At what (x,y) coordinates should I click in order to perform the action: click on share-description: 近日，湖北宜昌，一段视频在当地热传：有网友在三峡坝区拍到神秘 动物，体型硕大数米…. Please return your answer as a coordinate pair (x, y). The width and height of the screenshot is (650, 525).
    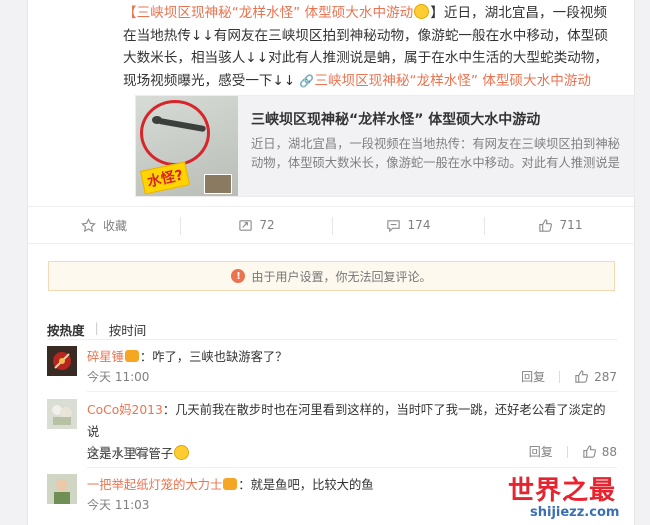
    Looking at the image, I should click on (436, 154).